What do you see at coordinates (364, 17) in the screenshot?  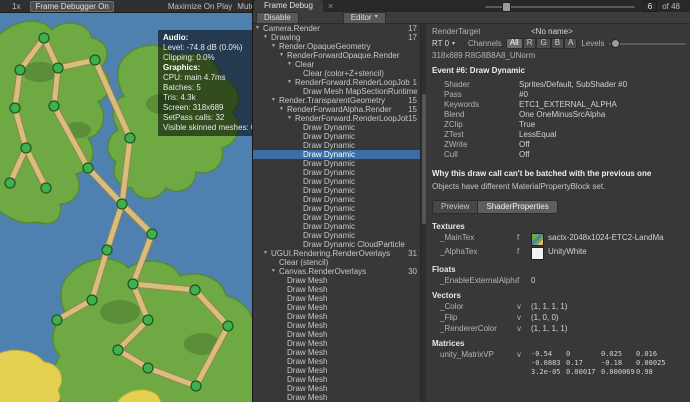 I see `editor-dropdown: Editor ▾` at bounding box center [364, 17].